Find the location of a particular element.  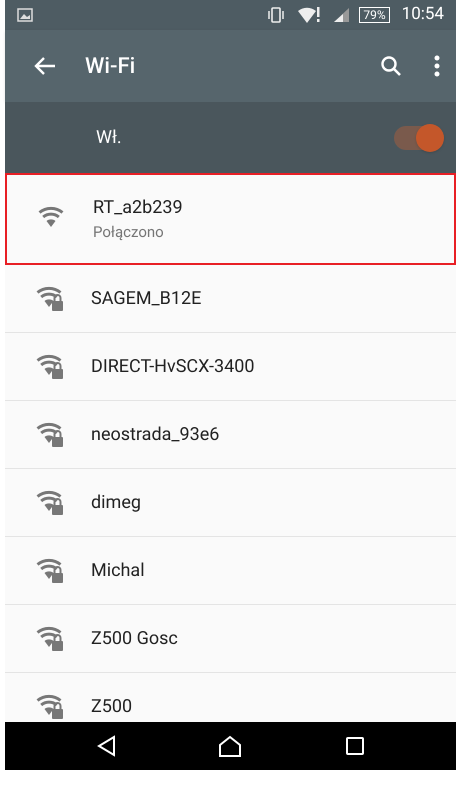

network-item: SAGEM_B12E is located at coordinates (230, 299).